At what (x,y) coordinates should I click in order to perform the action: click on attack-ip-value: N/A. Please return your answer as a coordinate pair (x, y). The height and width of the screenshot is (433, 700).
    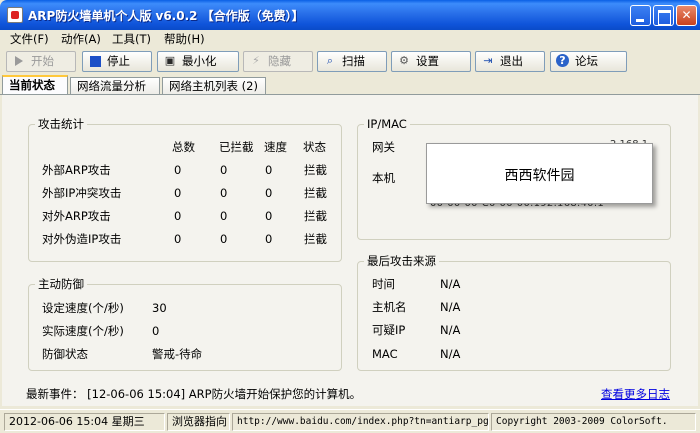
    Looking at the image, I should click on (450, 330).